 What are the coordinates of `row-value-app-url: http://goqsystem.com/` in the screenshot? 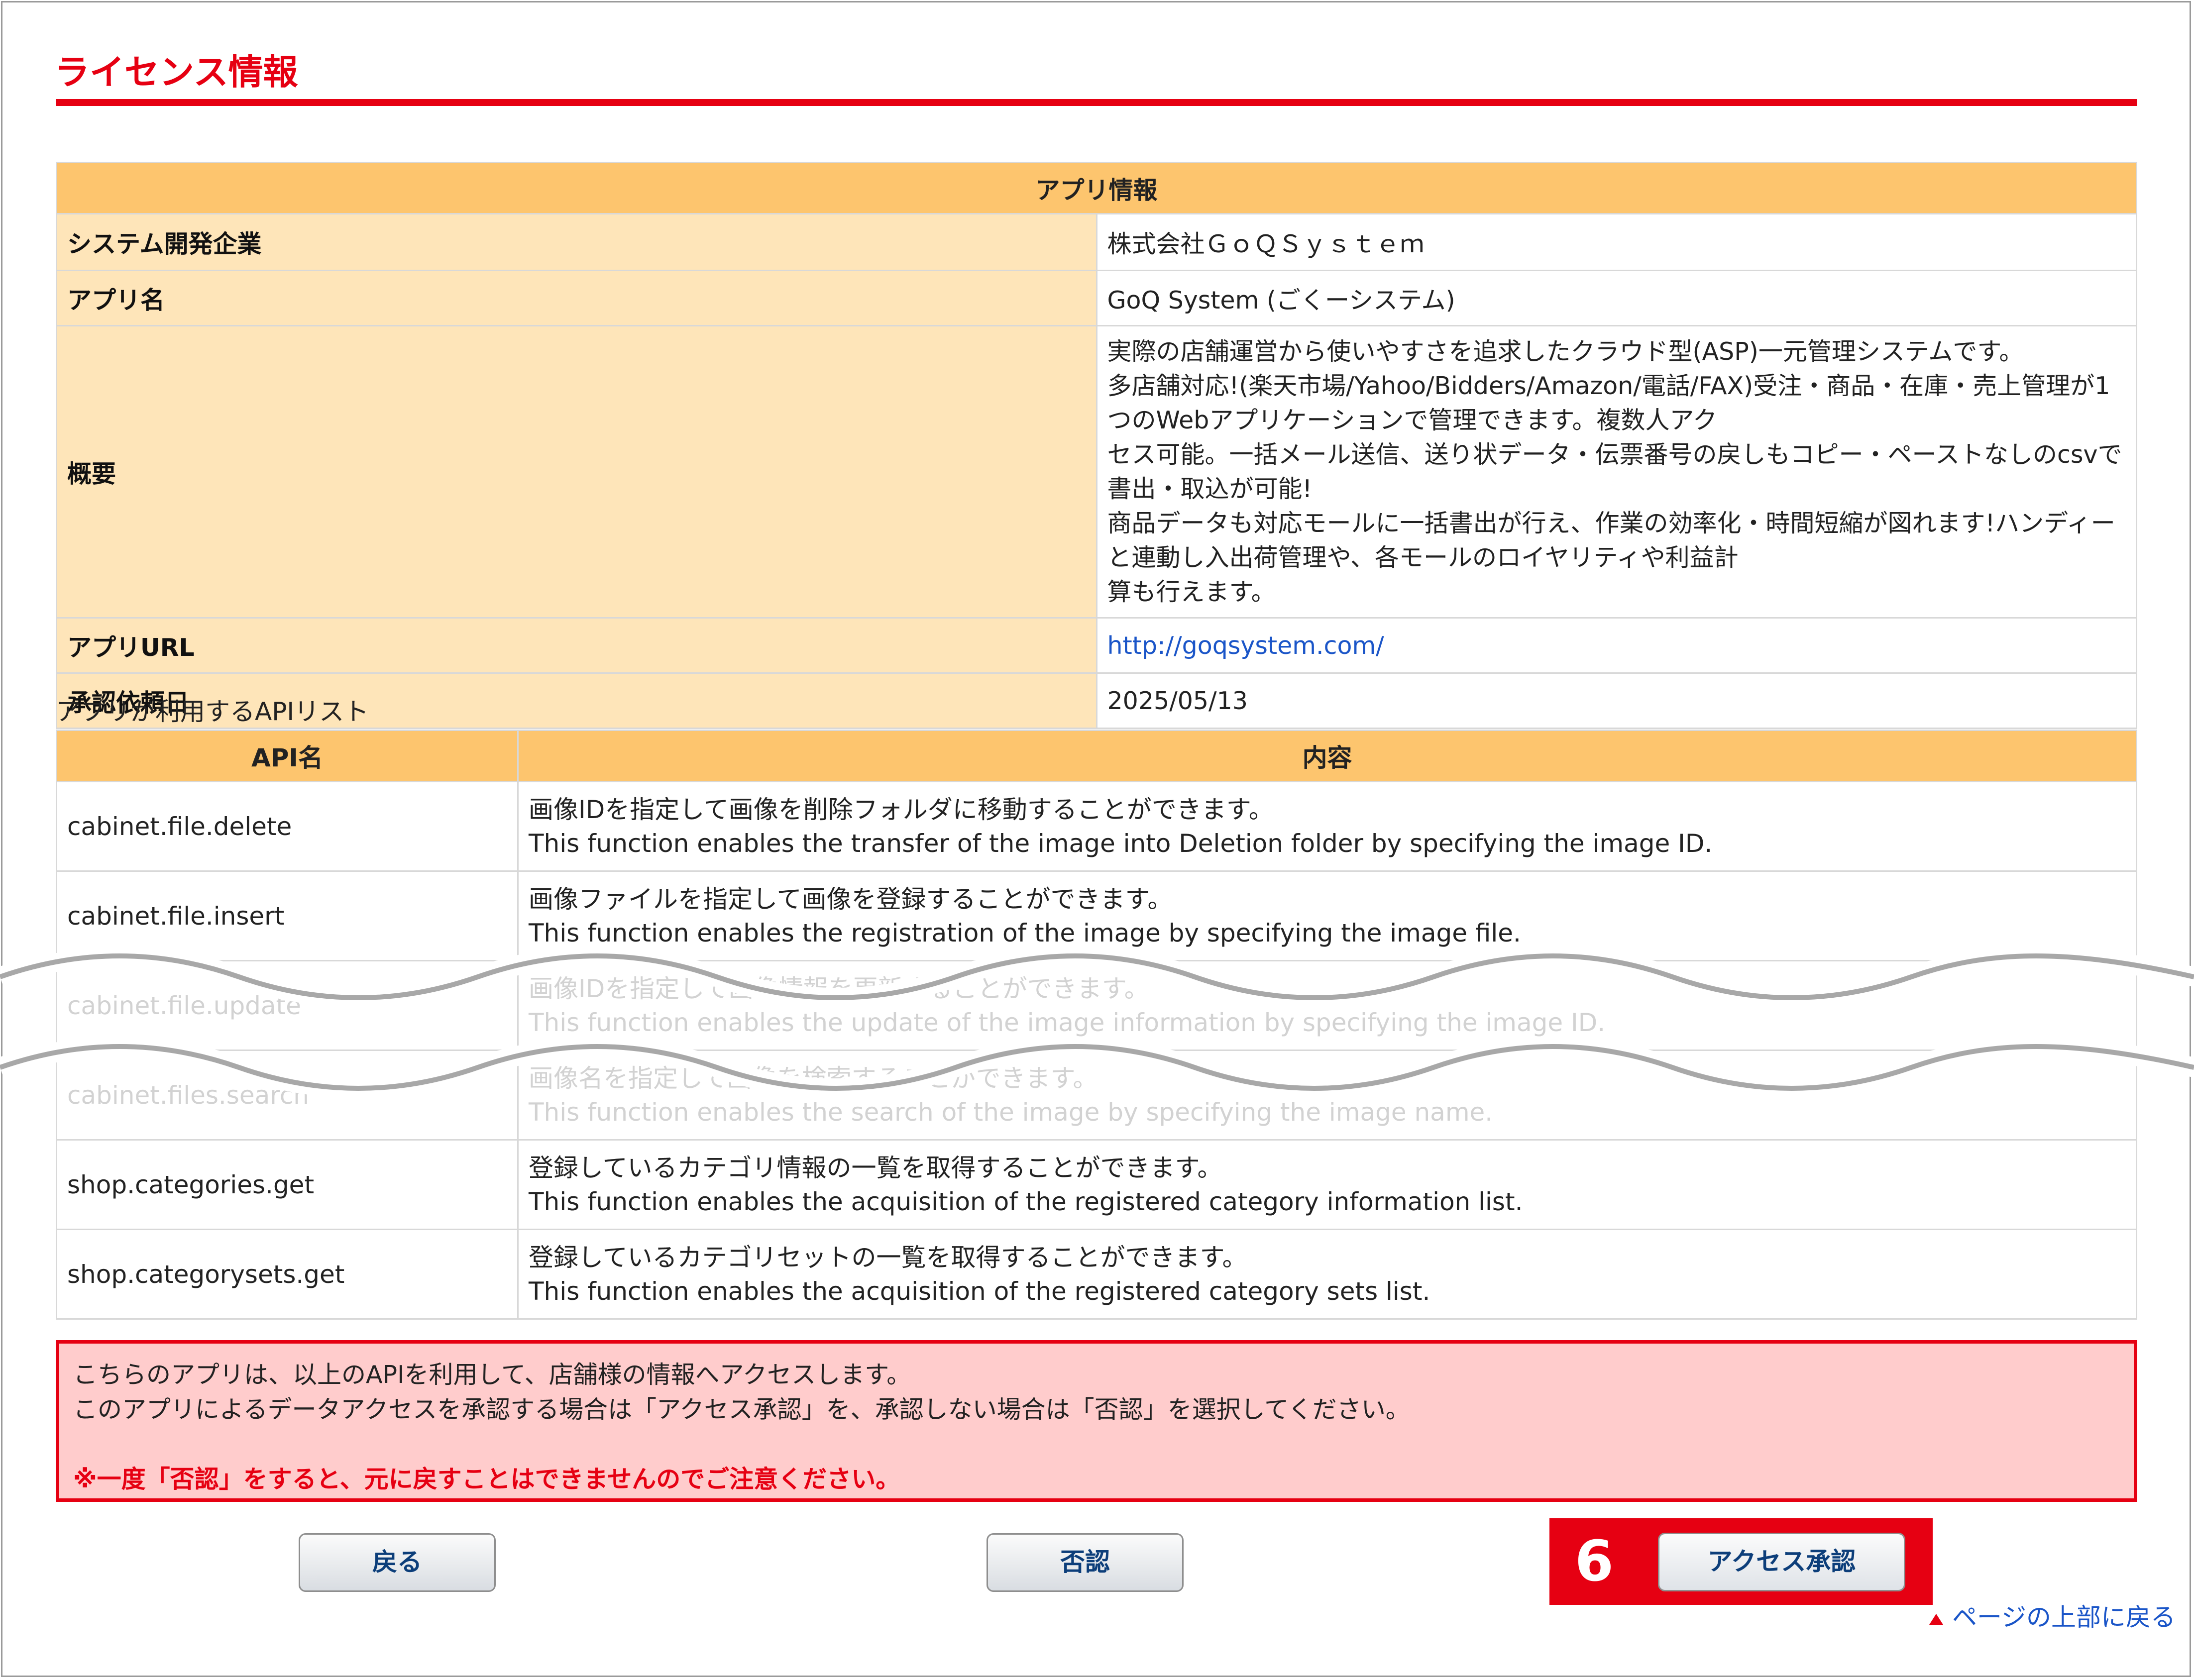 It's located at (1616, 645).